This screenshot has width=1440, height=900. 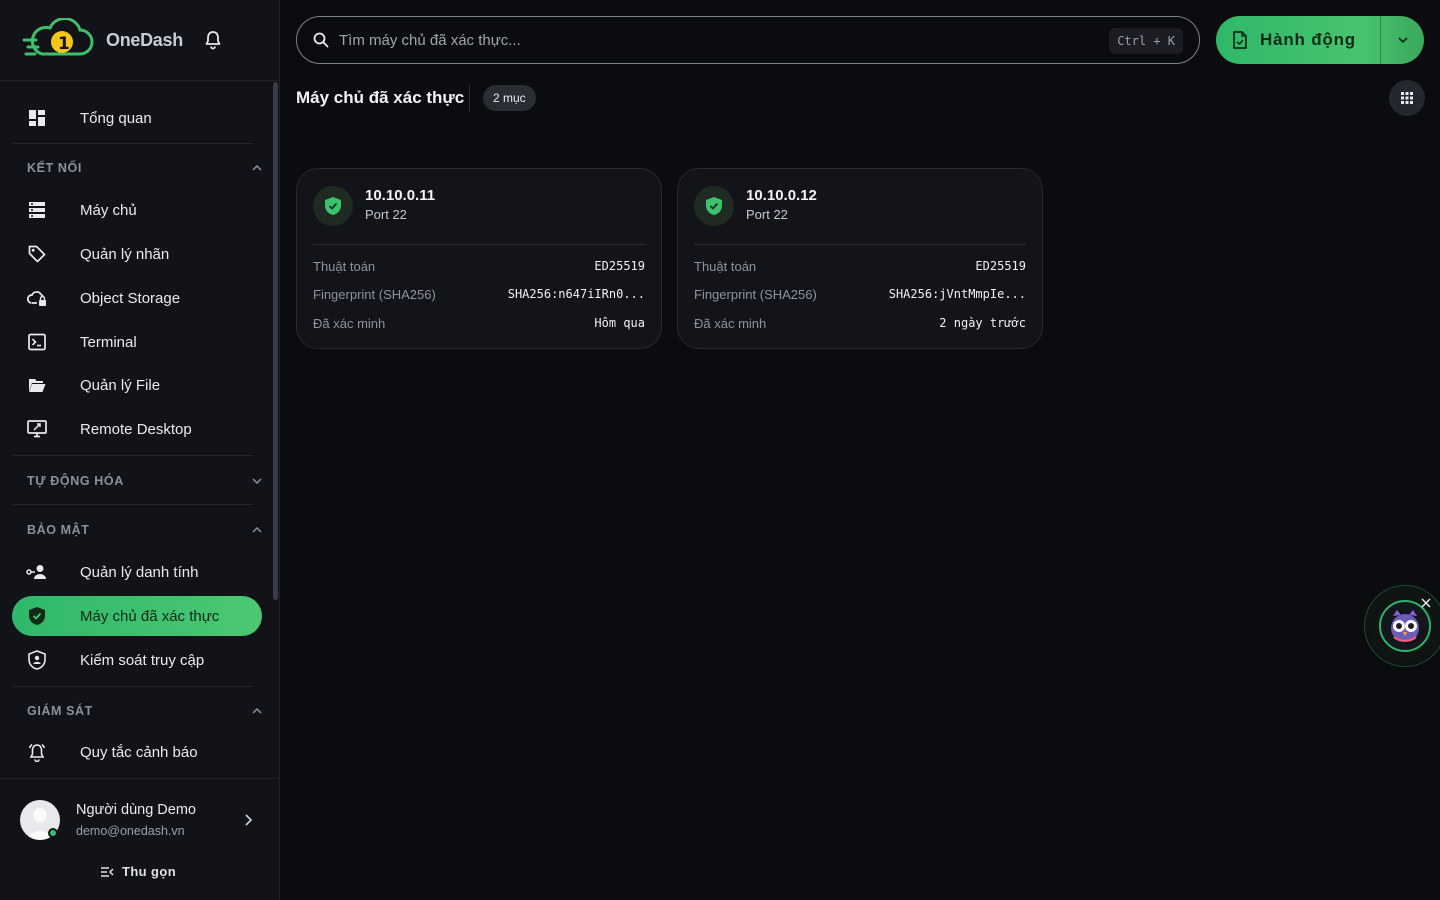 I want to click on keyboard-shortcut-badge: Ctrl + K, so click(x=1146, y=41).